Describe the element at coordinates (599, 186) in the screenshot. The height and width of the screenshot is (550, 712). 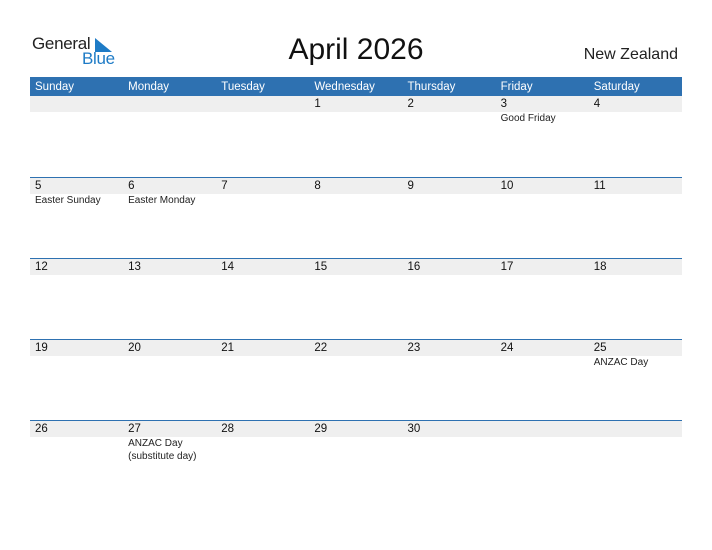
I see `day-number: 11` at that location.